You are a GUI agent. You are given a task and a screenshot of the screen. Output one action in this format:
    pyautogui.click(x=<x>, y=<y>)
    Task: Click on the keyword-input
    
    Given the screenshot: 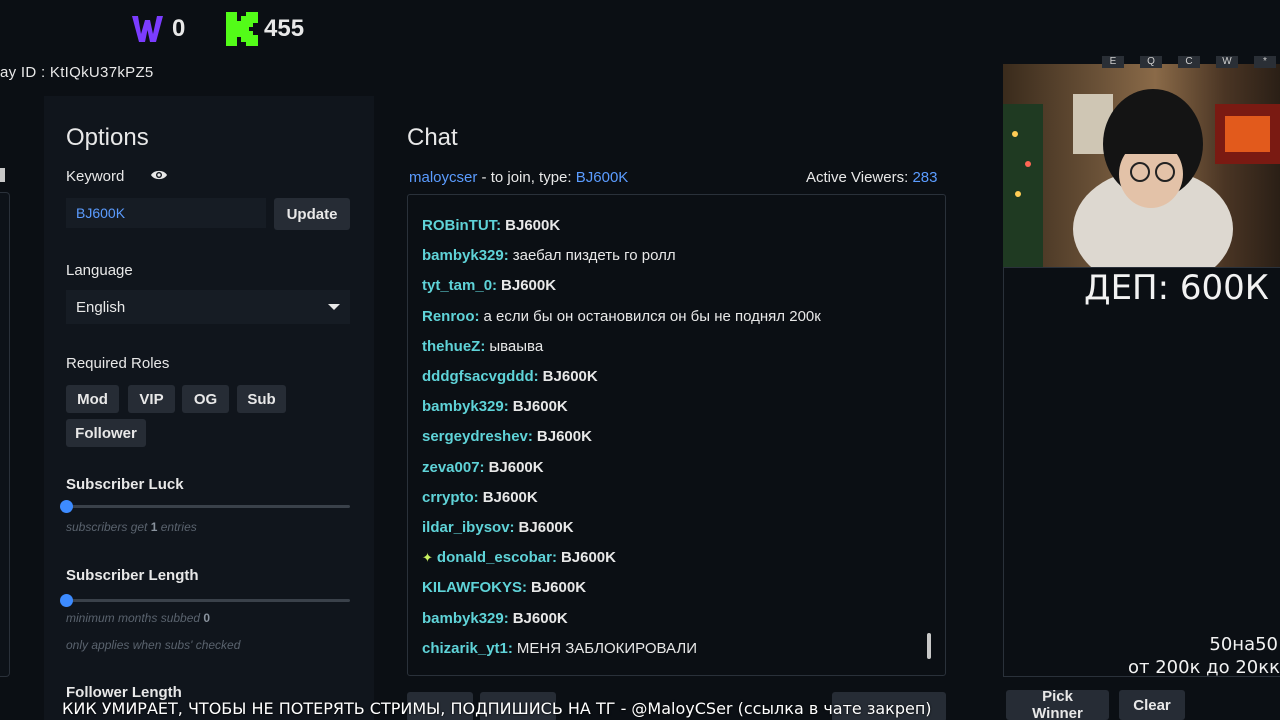 What is the action you would take?
    pyautogui.click(x=166, y=213)
    